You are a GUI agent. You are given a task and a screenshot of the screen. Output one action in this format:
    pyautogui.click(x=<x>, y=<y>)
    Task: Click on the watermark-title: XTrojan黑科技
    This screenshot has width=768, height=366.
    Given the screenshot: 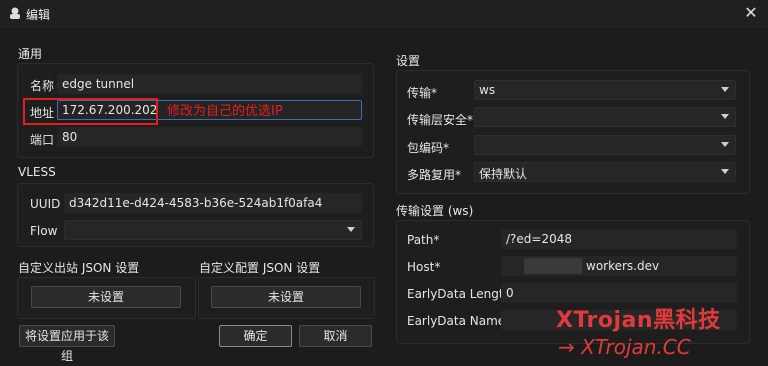 What is the action you would take?
    pyautogui.click(x=638, y=320)
    